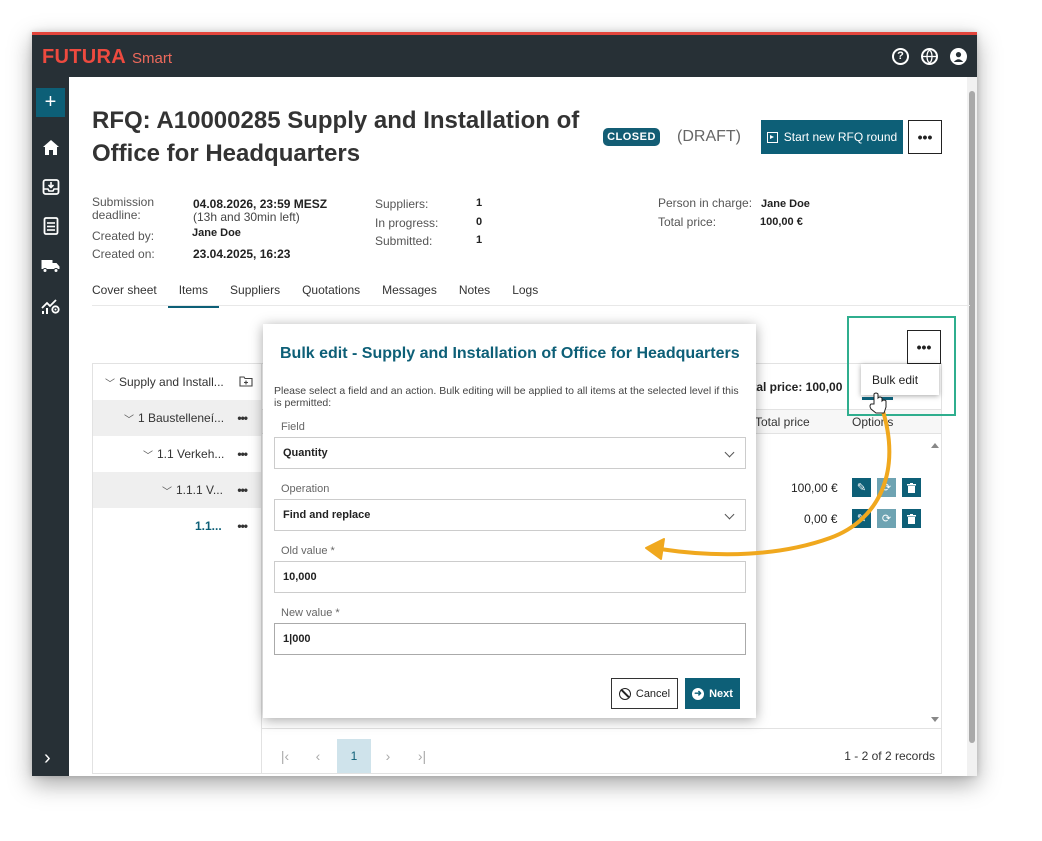 Image resolution: width=1042 pixels, height=841 pixels. I want to click on submission-deadline-label: Submission deadline:, so click(123, 208).